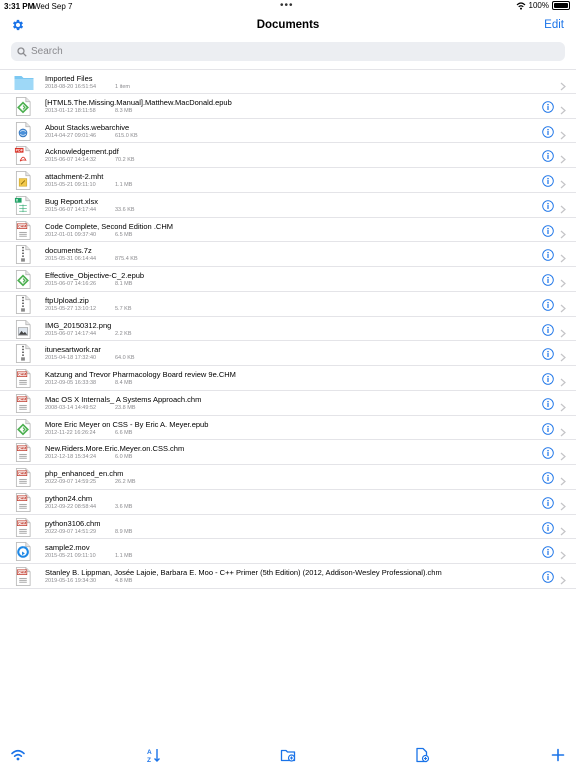 The height and width of the screenshot is (768, 576). I want to click on file-meta: 2015-06-07 14:17:44 33.6 KB, so click(90, 210).